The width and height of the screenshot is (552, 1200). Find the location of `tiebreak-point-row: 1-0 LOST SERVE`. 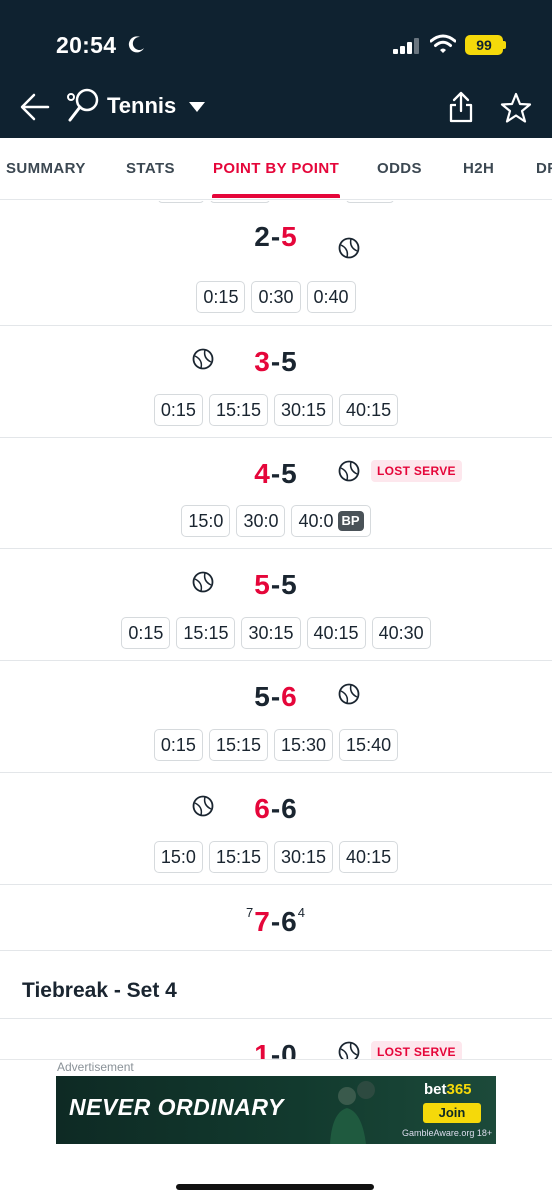

tiebreak-point-row: 1-0 LOST SERVE is located at coordinates (276, 1039).